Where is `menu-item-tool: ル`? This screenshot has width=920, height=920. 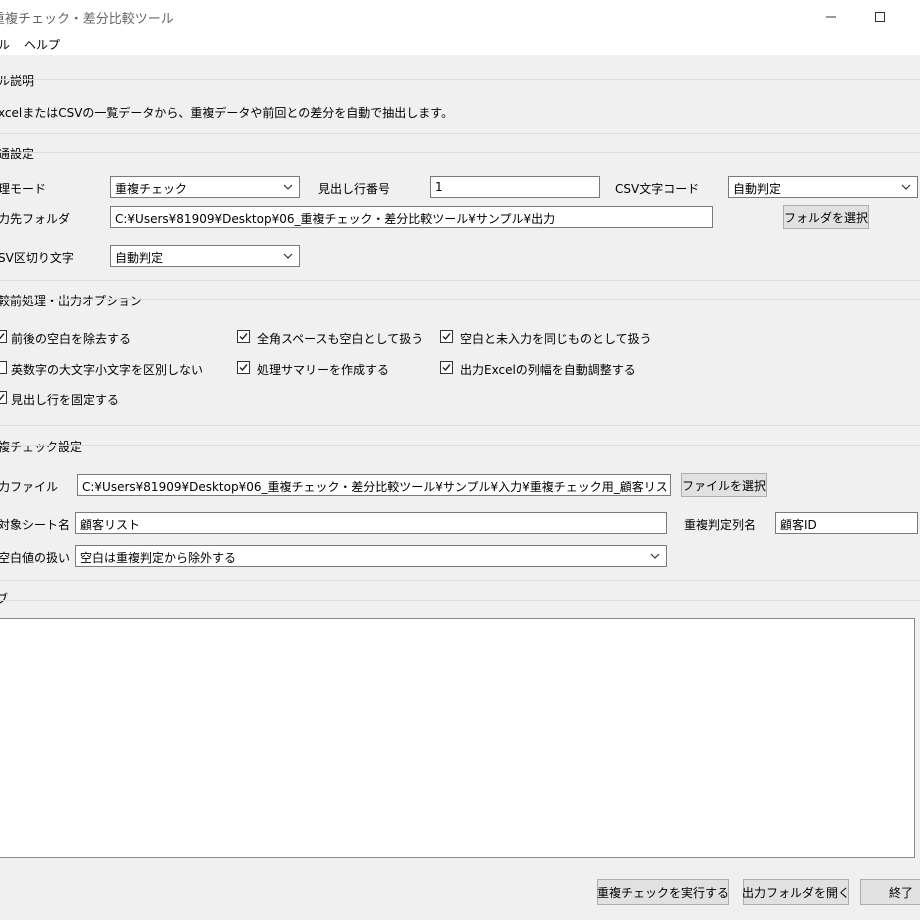 menu-item-tool: ル is located at coordinates (5, 44).